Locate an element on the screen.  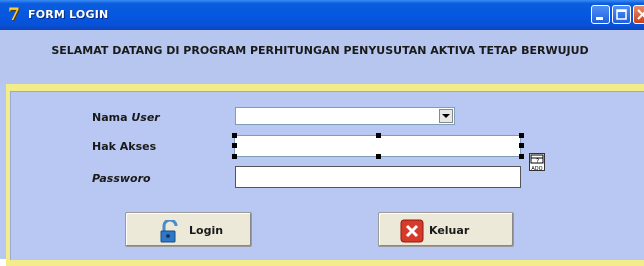
close-button is located at coordinates (638, 14).